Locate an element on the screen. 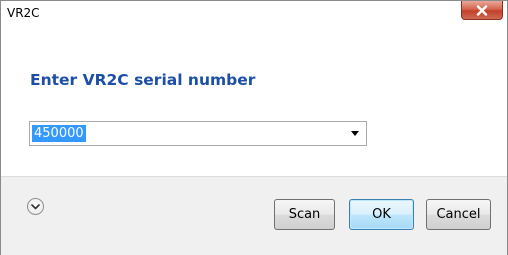 This screenshot has width=508, height=255. cancel-button: Cancel is located at coordinates (458, 214).